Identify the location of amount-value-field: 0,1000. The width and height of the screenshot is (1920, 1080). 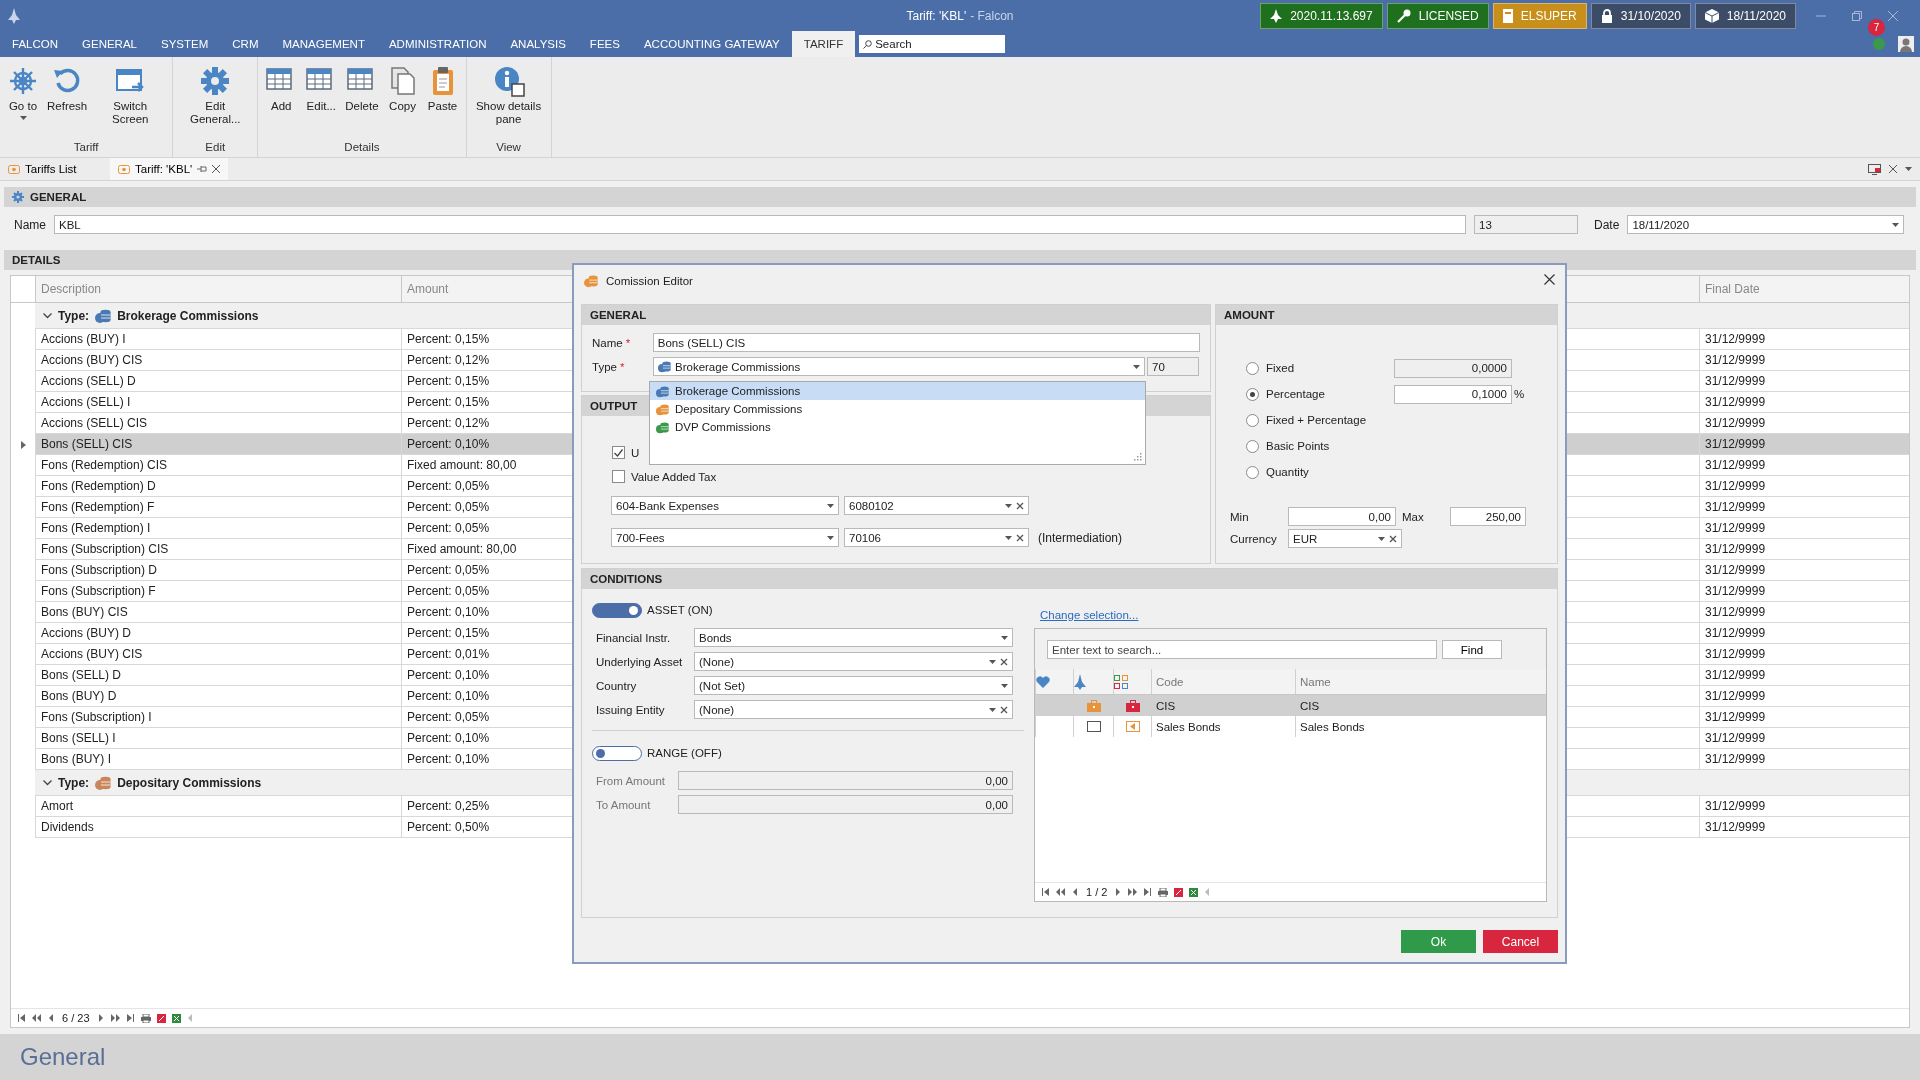
(1453, 394).